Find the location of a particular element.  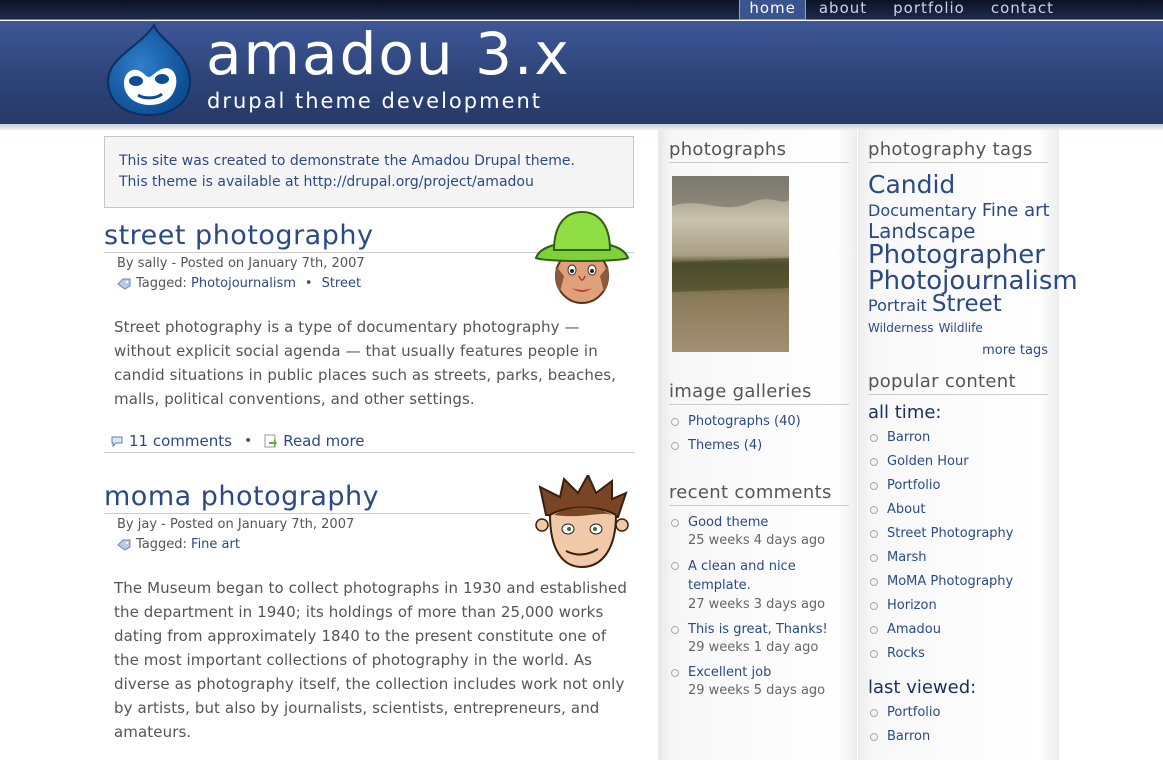

popular-link: Amadou is located at coordinates (914, 629).